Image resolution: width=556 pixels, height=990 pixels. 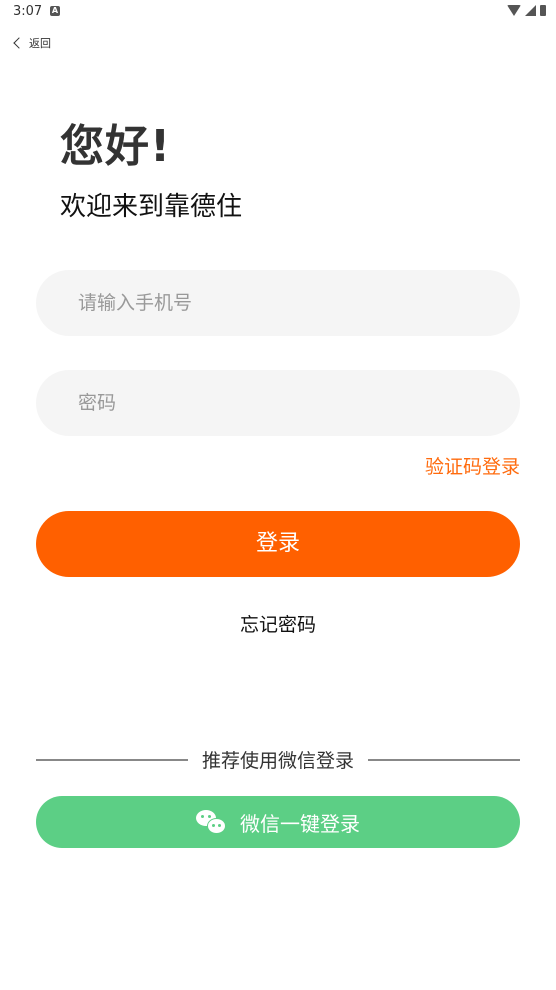 I want to click on wechat-login-button: 微信一键登录, so click(x=278, y=822).